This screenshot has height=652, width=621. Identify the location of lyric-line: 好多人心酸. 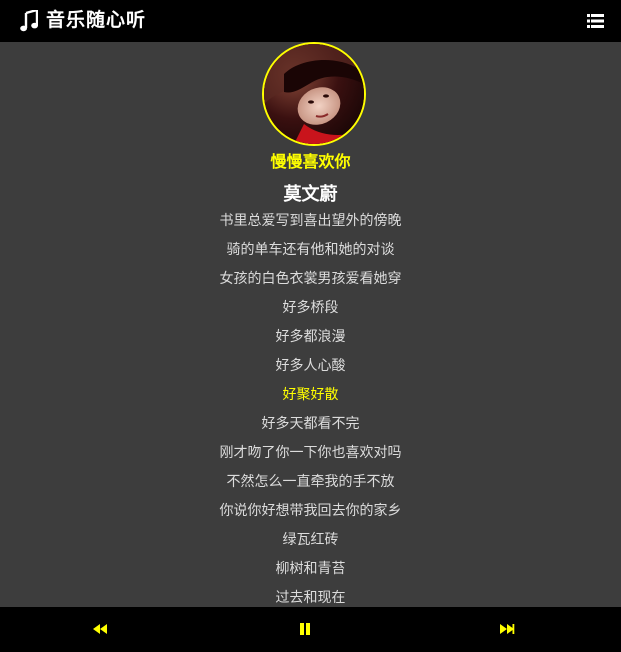
(310, 366).